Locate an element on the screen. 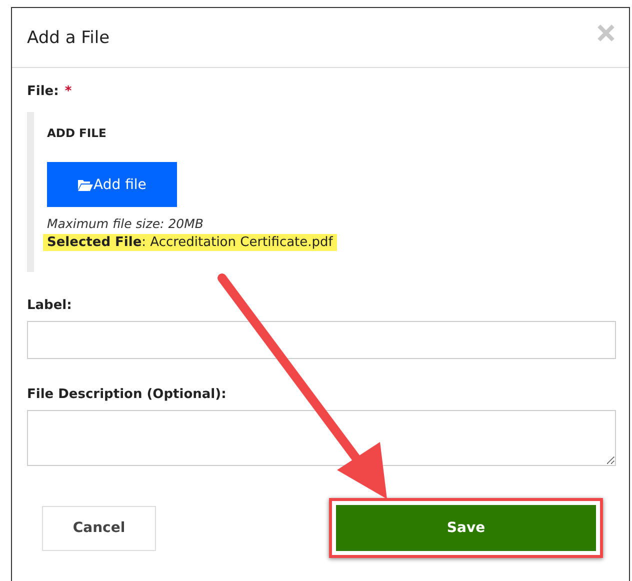 The width and height of the screenshot is (632, 581). close-icon is located at coordinates (606, 33).